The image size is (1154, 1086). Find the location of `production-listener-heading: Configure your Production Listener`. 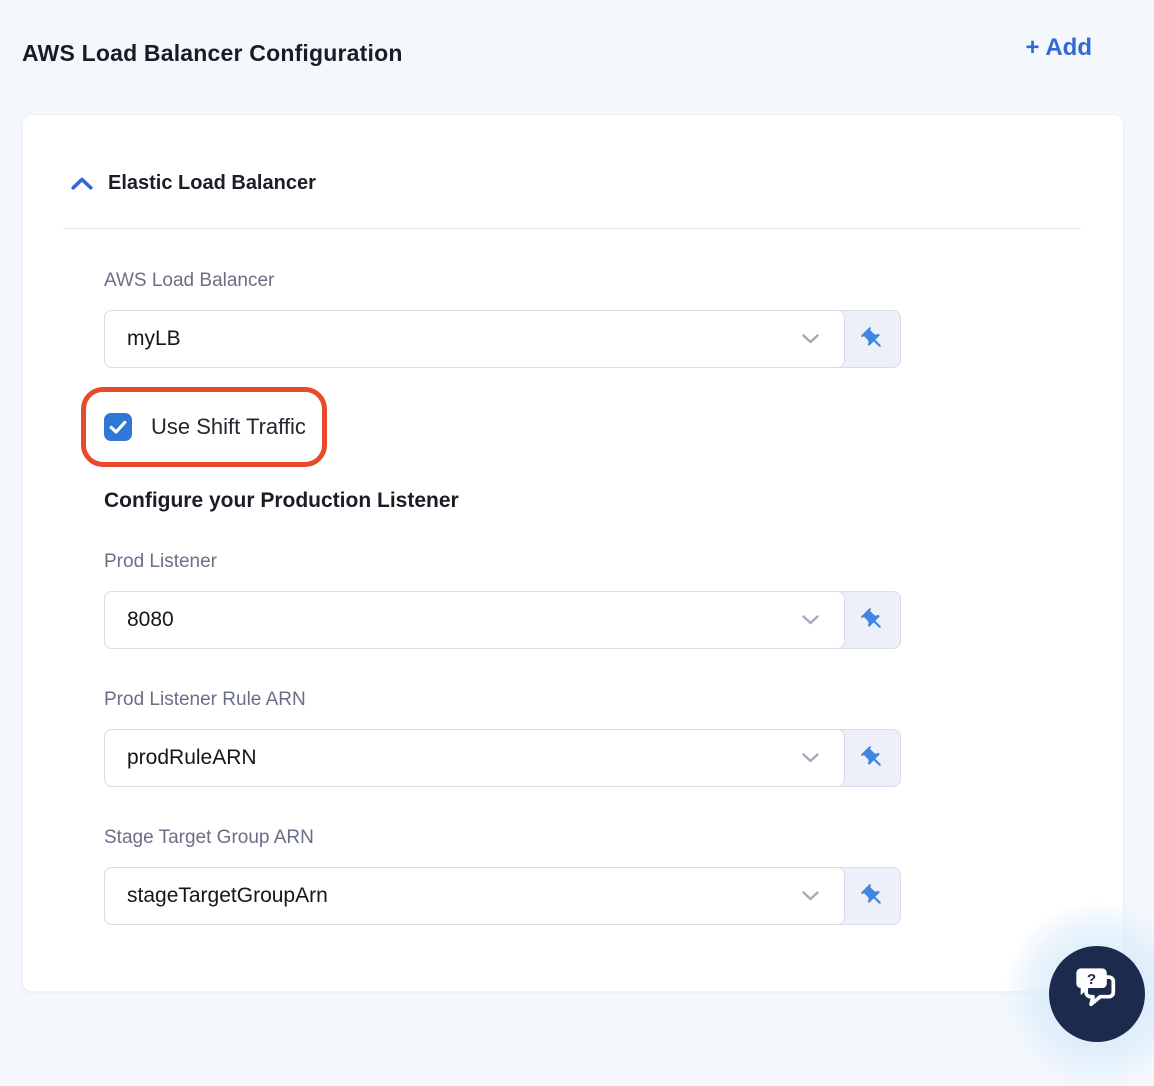

production-listener-heading: Configure your Production Listener is located at coordinates (281, 500).